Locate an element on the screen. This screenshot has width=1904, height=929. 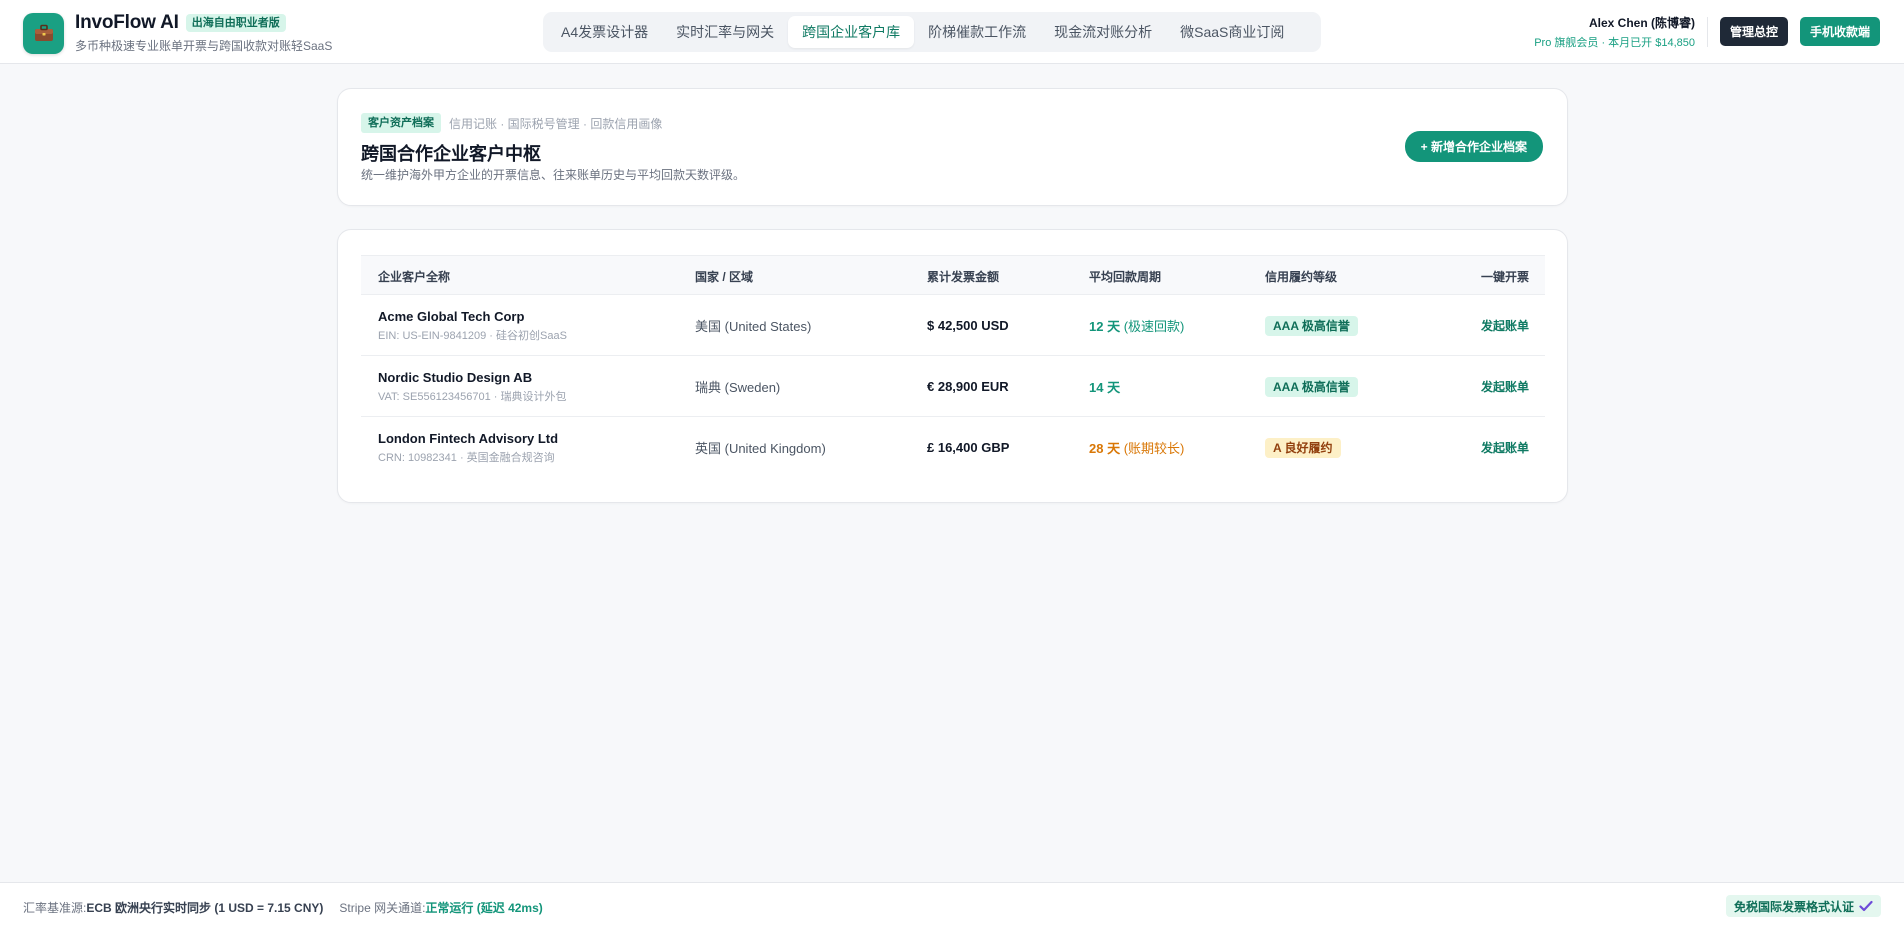
header-grade: 信用履约等级 is located at coordinates (1301, 276).